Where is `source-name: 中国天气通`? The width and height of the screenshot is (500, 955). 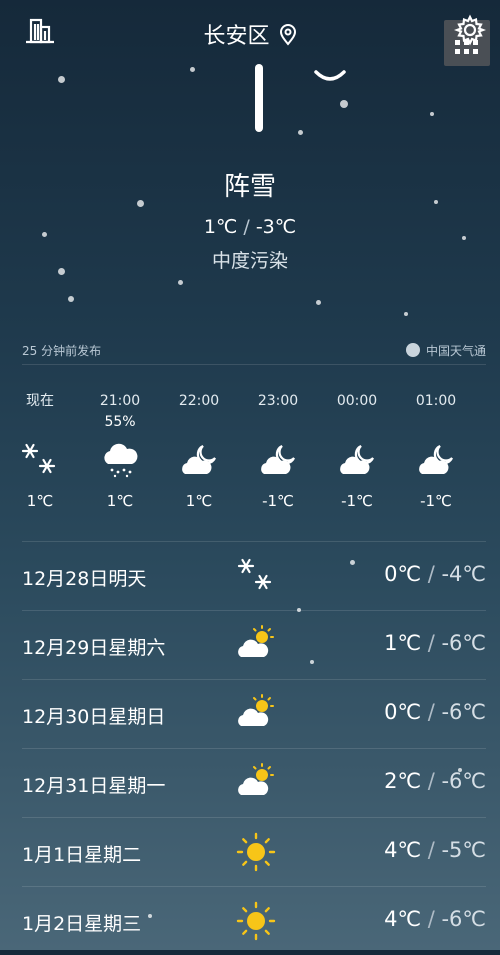 source-name: 中国天气通 is located at coordinates (455, 351).